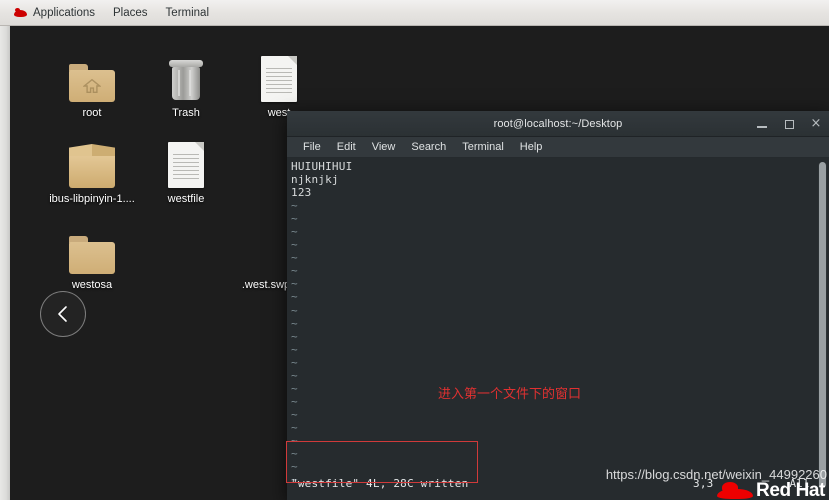  Describe the element at coordinates (92, 245) in the screenshot. I see `folder-icon` at that location.